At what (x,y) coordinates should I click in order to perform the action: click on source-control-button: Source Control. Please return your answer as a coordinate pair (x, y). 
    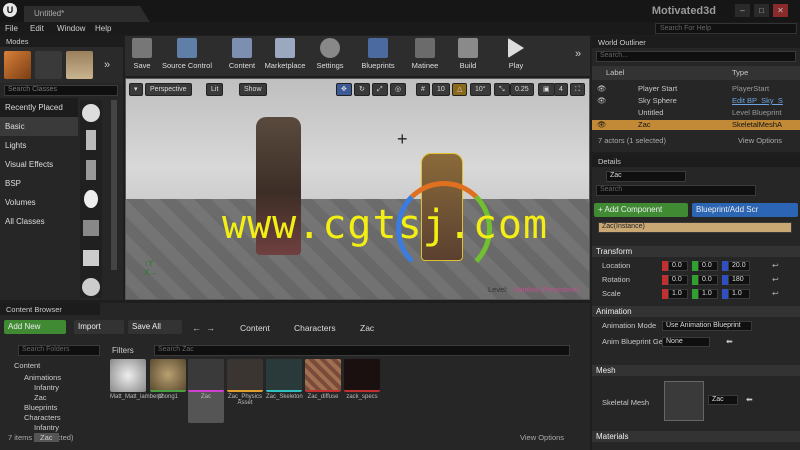
    Looking at the image, I should click on (187, 56).